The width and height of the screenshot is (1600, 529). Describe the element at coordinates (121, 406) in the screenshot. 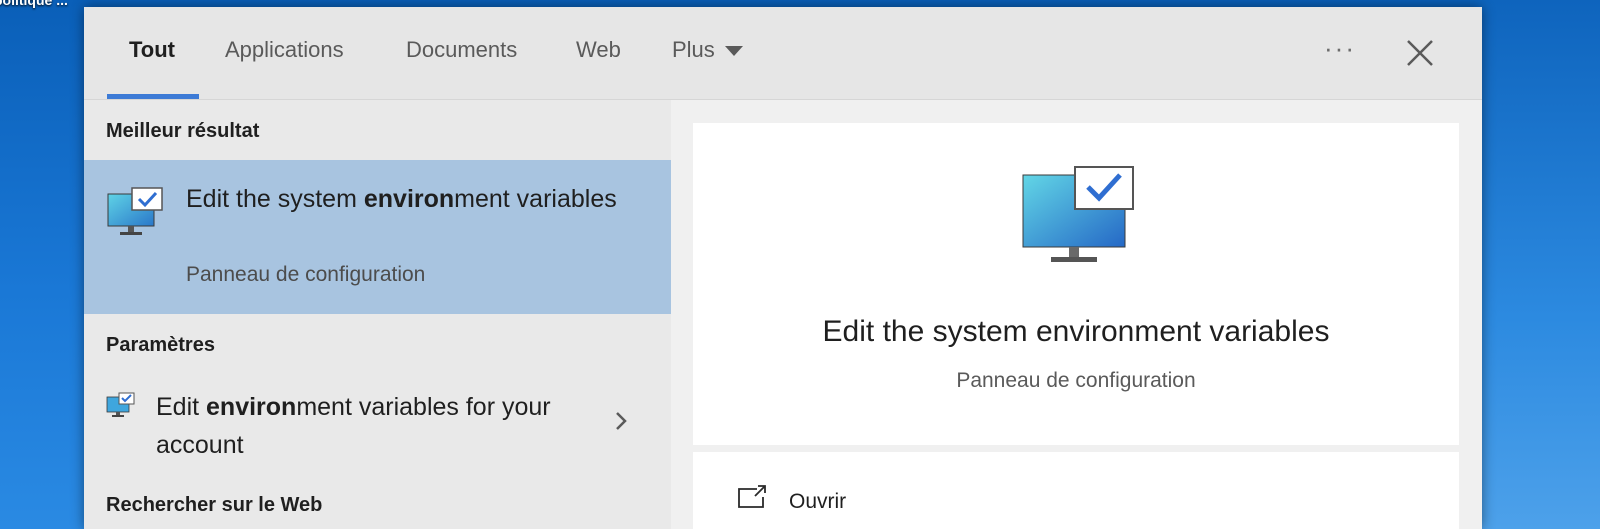

I see `monitor-check-icon` at that location.